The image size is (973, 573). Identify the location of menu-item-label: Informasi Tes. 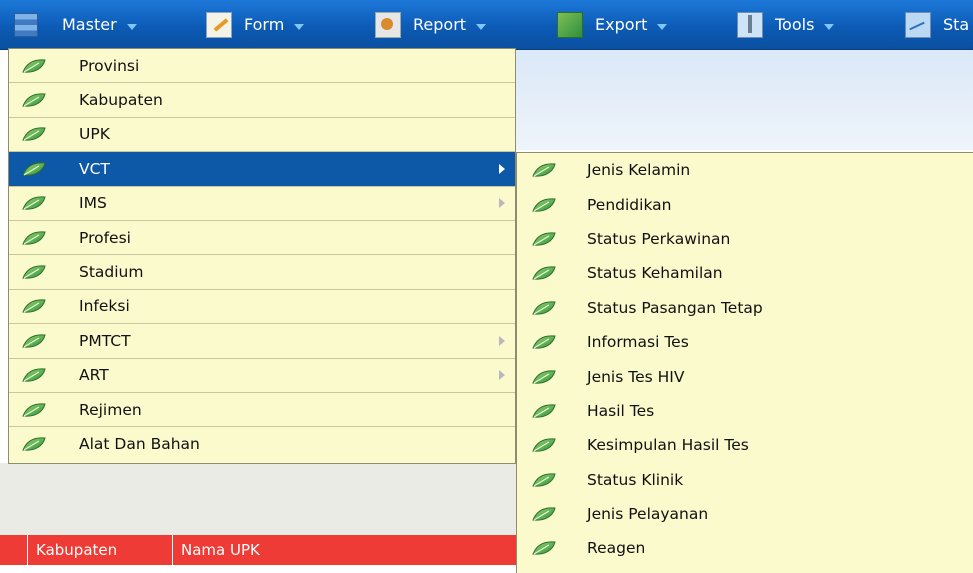
(638, 342).